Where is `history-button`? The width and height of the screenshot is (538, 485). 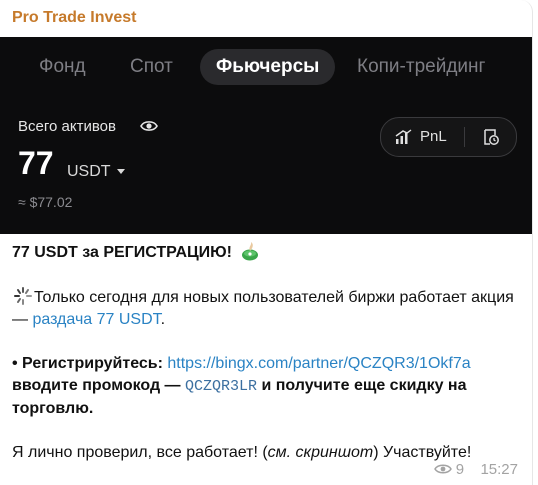
history-button is located at coordinates (491, 137).